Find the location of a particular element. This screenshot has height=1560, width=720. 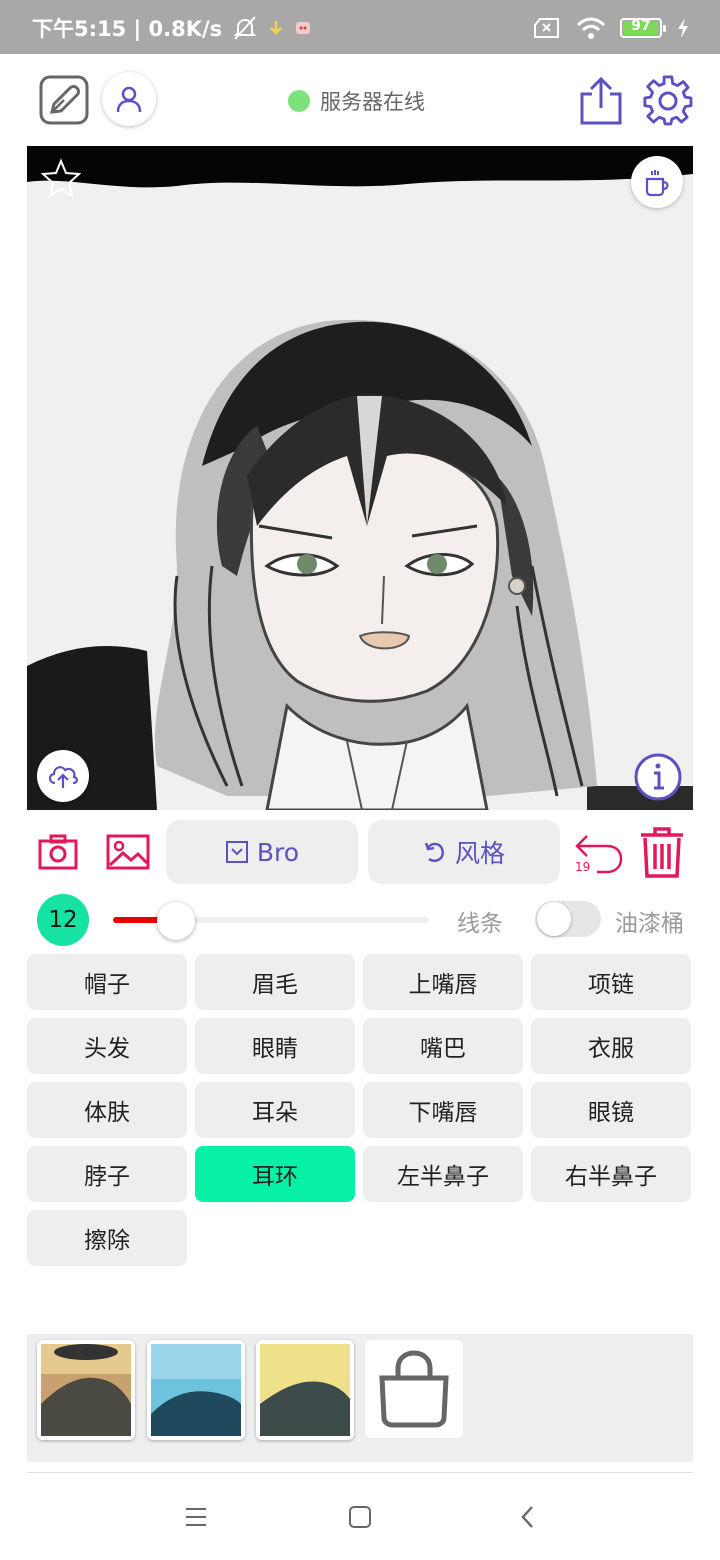

status-bar: 下午5:15 | 0.8K/s 97 is located at coordinates (360, 27).